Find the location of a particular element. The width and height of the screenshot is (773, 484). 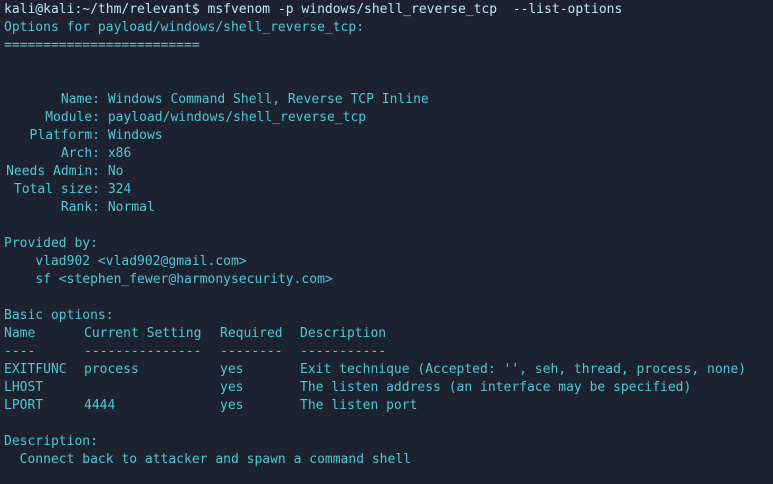

table-header-row: Name Current Setting Required Description is located at coordinates (388, 334).